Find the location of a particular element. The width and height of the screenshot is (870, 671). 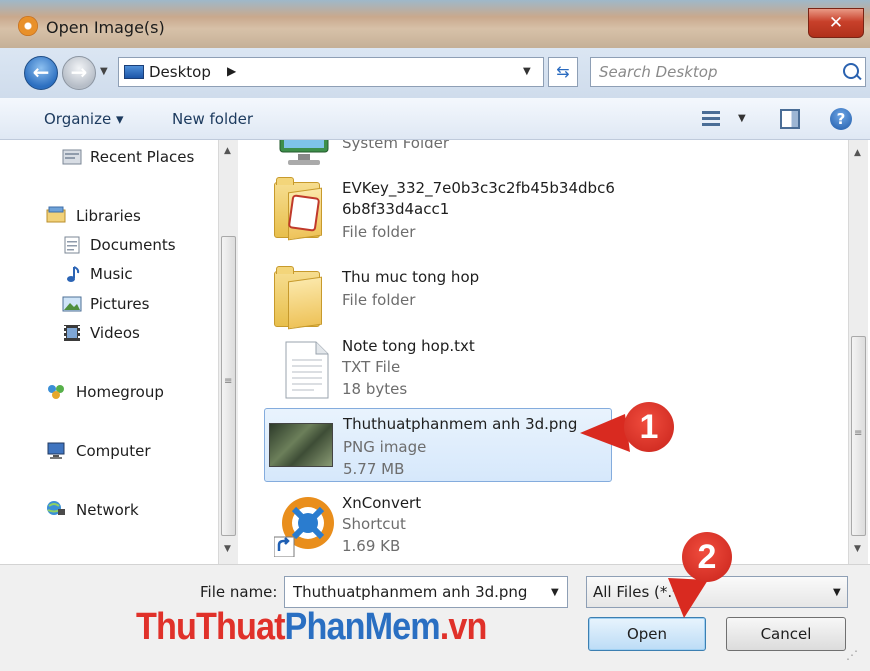

watermark-logo: ThuThuatPhanMem.vn is located at coordinates (311, 627).